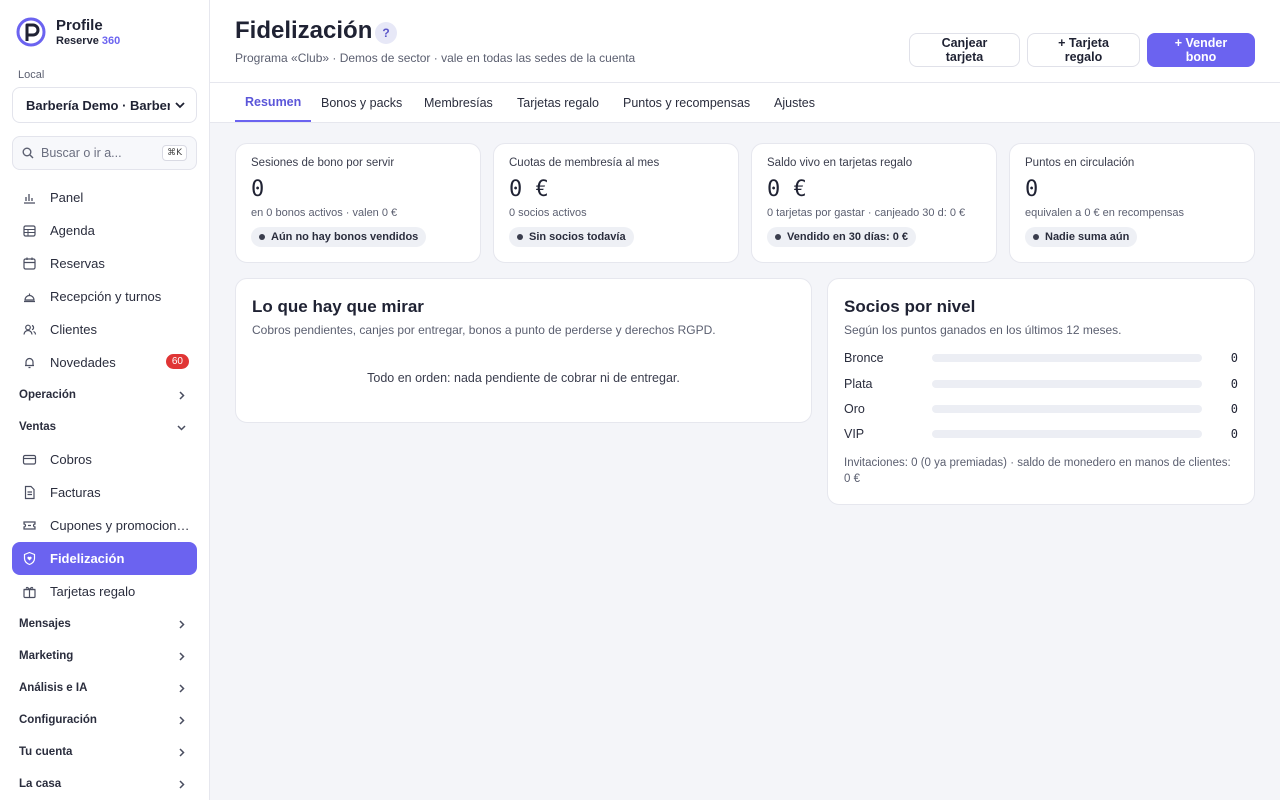 The width and height of the screenshot is (1280, 800). Describe the element at coordinates (40, 784) in the screenshot. I see `section-label: La casa` at that location.